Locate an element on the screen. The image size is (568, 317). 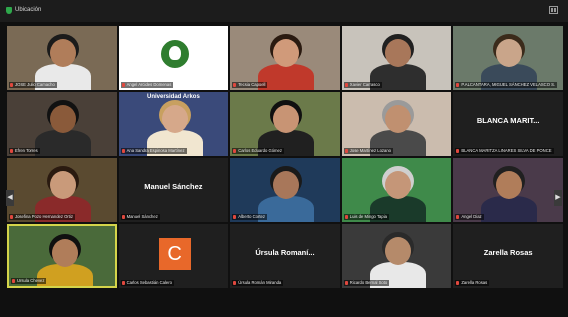
participant-tile: Carlos Eduardo Gómez is located at coordinates (285, 124).